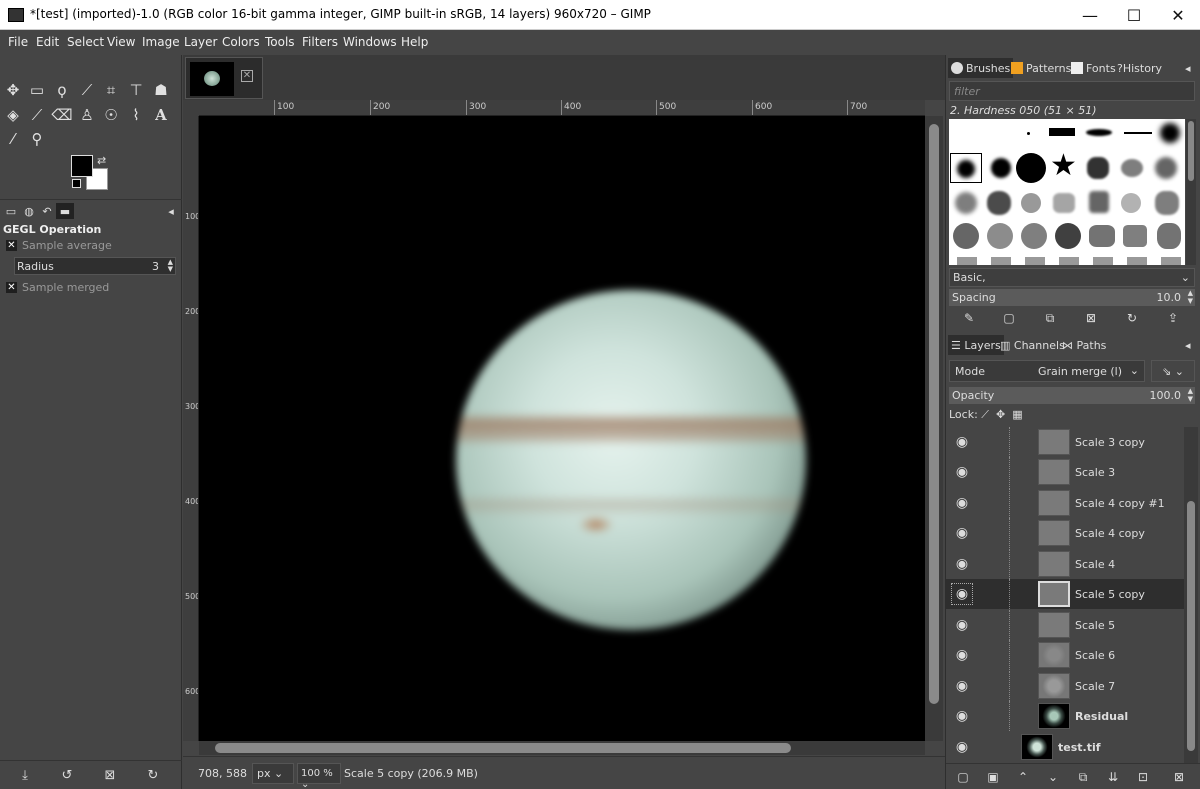 The image size is (1200, 789). Describe the element at coordinates (29, 211) in the screenshot. I see `device-status-tab-icon: ◍` at that location.